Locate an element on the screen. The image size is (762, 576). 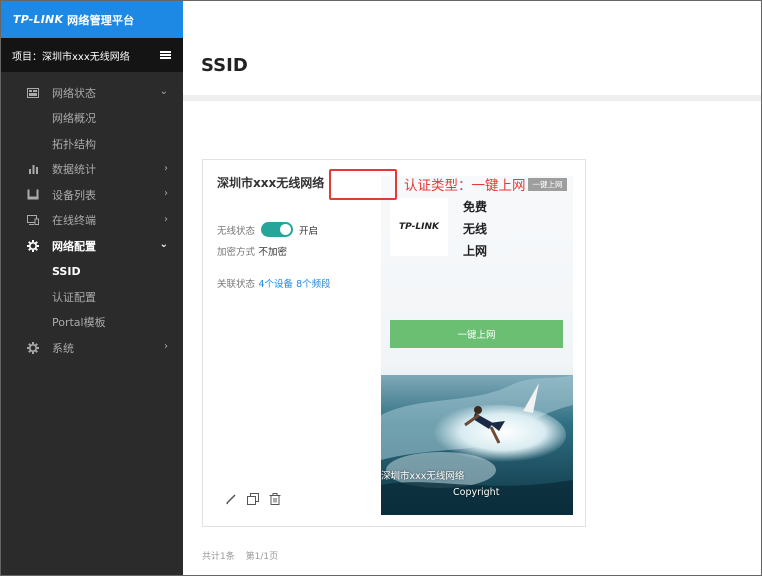
sidebar-item-device-list: 设备列表 › is located at coordinates (92, 195).